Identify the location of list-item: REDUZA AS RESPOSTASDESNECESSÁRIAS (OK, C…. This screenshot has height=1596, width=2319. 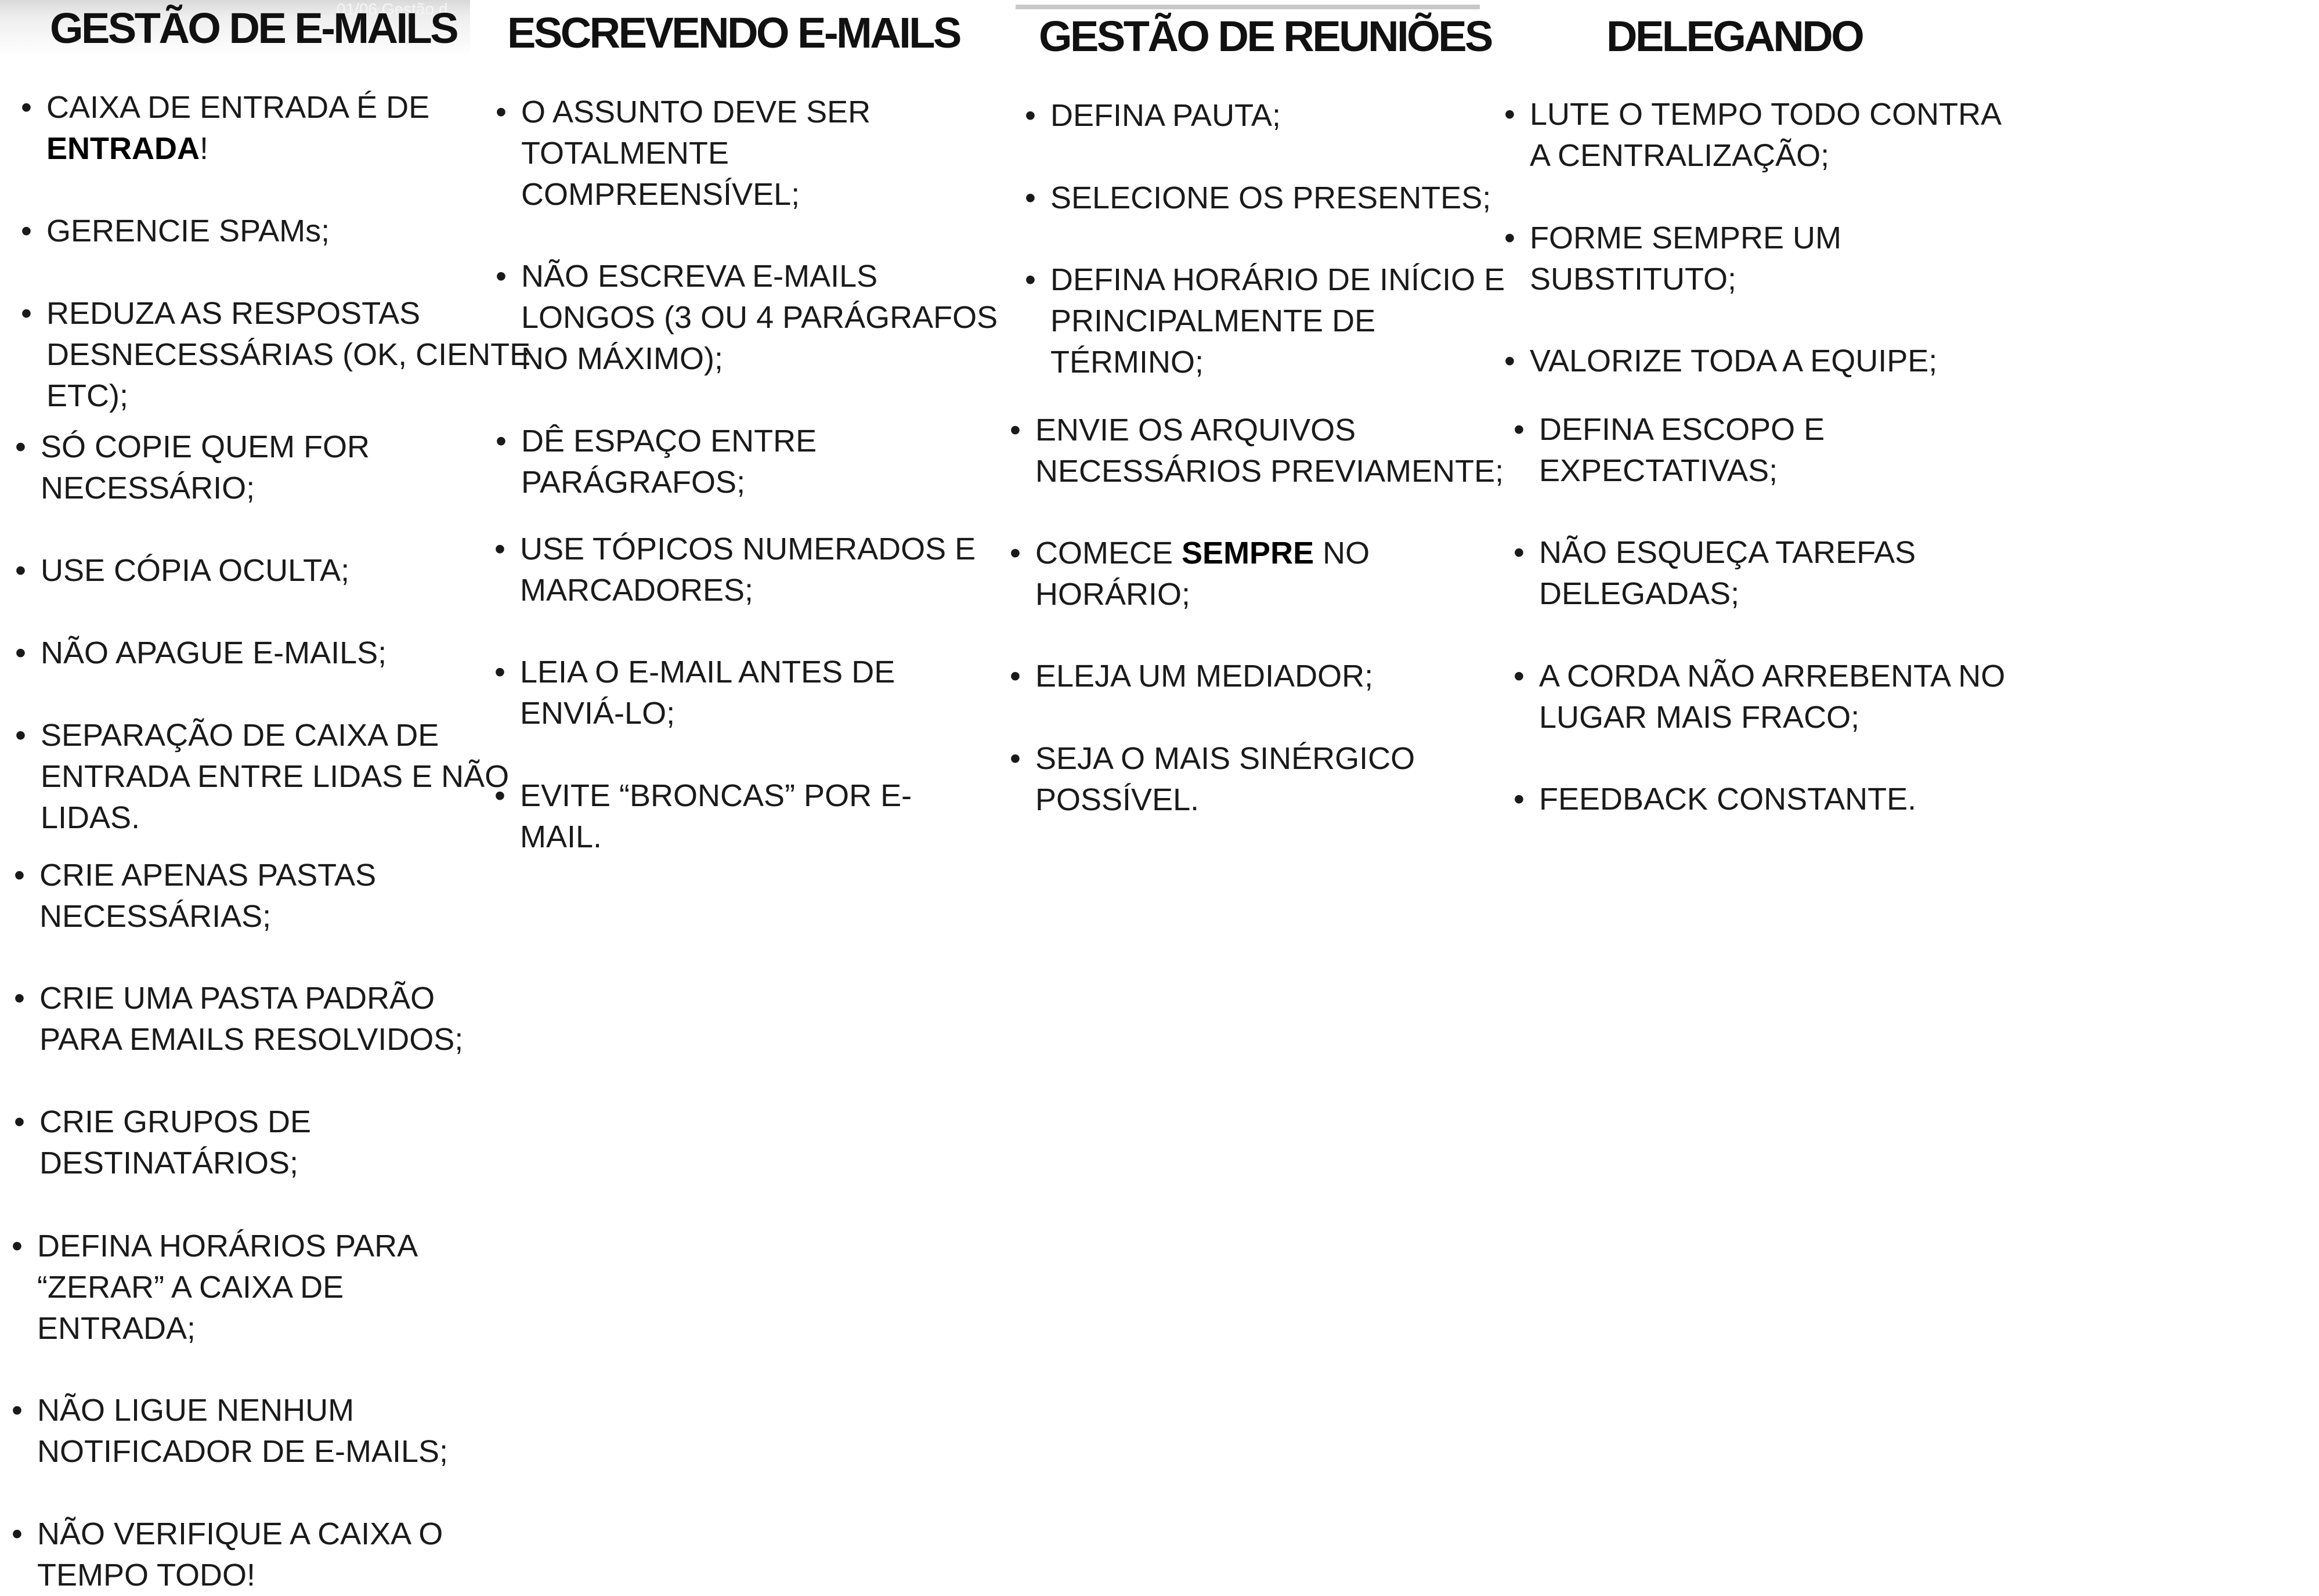
(275, 355).